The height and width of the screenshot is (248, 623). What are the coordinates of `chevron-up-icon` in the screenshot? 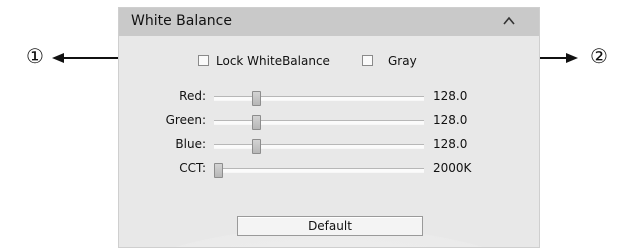 It's located at (509, 21).